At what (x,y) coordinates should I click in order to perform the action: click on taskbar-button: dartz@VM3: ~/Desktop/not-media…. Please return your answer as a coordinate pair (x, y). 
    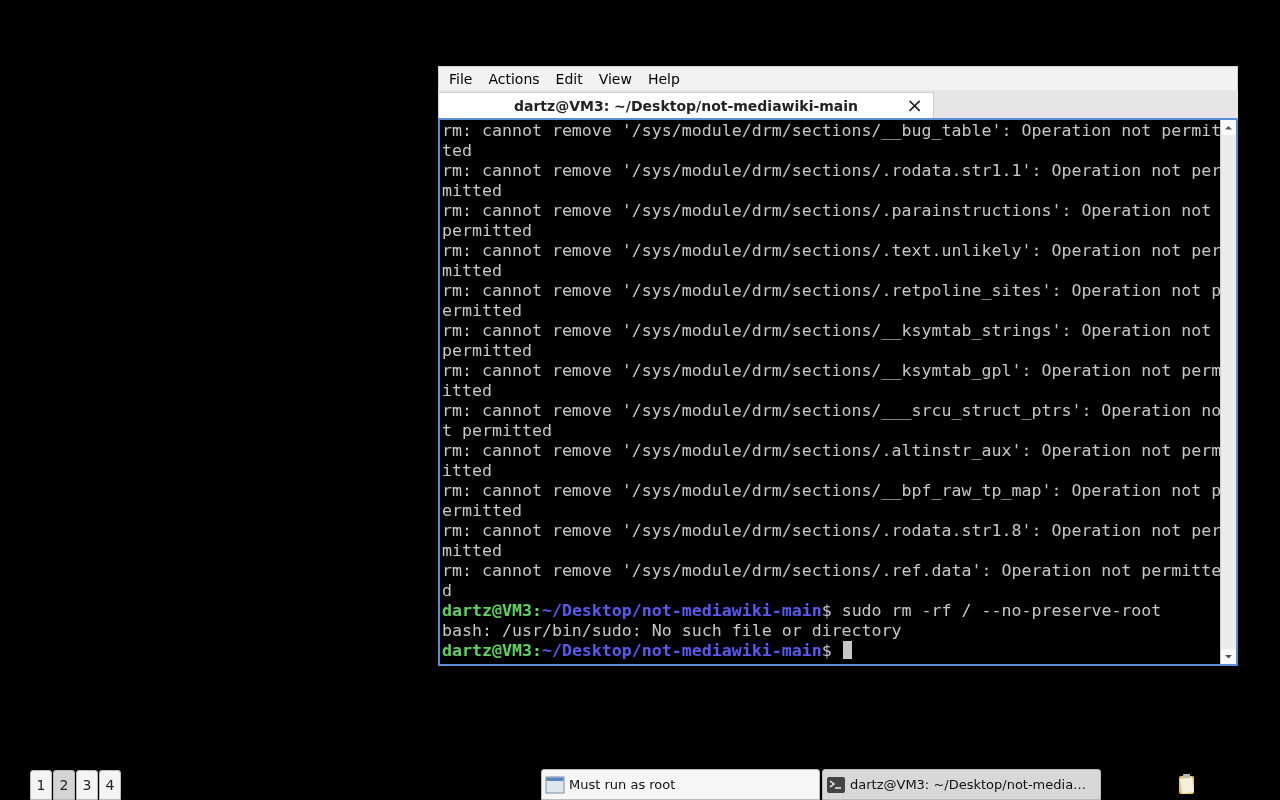
    Looking at the image, I should click on (961, 784).